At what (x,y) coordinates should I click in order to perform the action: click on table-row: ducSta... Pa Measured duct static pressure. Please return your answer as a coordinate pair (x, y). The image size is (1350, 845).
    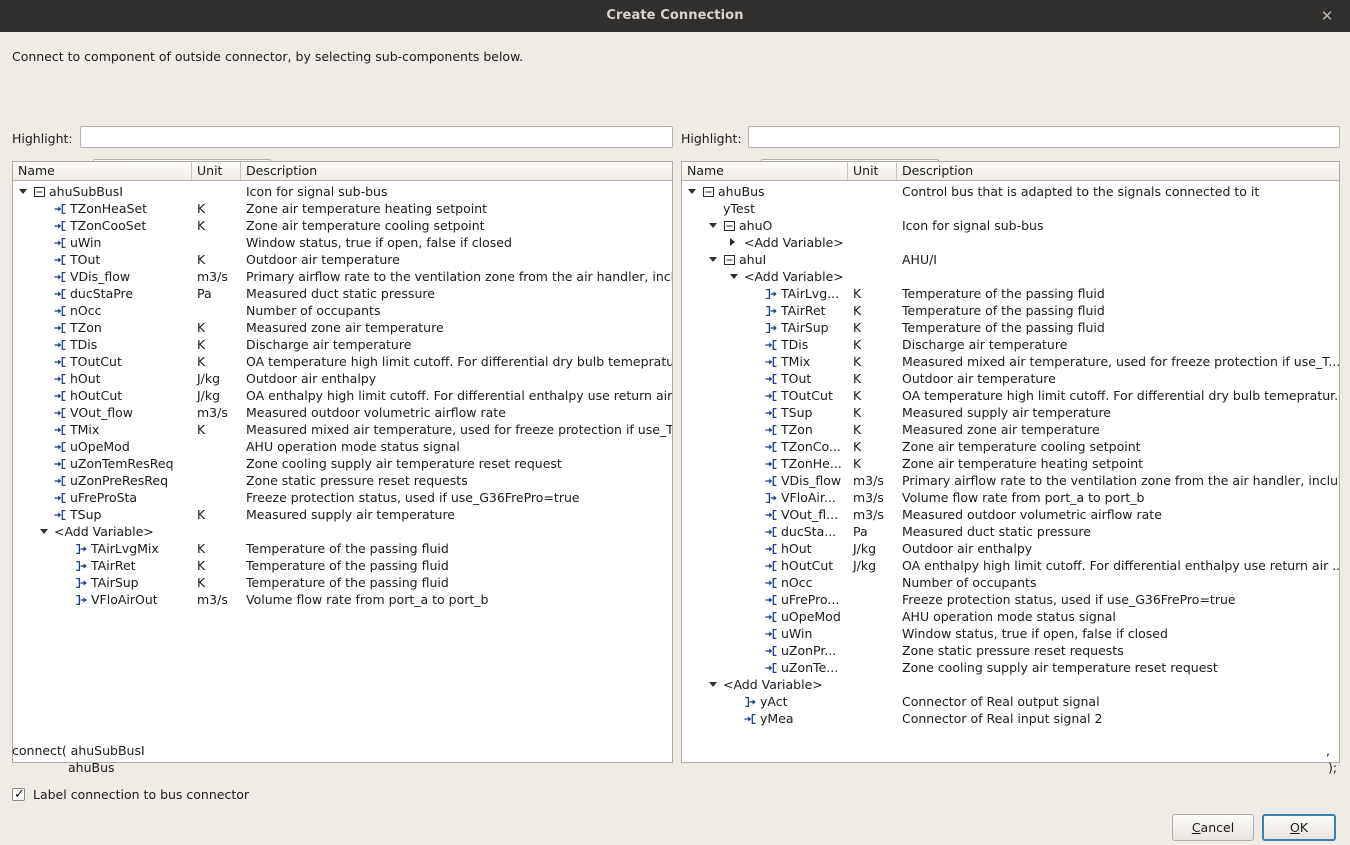
    Looking at the image, I should click on (1010, 531).